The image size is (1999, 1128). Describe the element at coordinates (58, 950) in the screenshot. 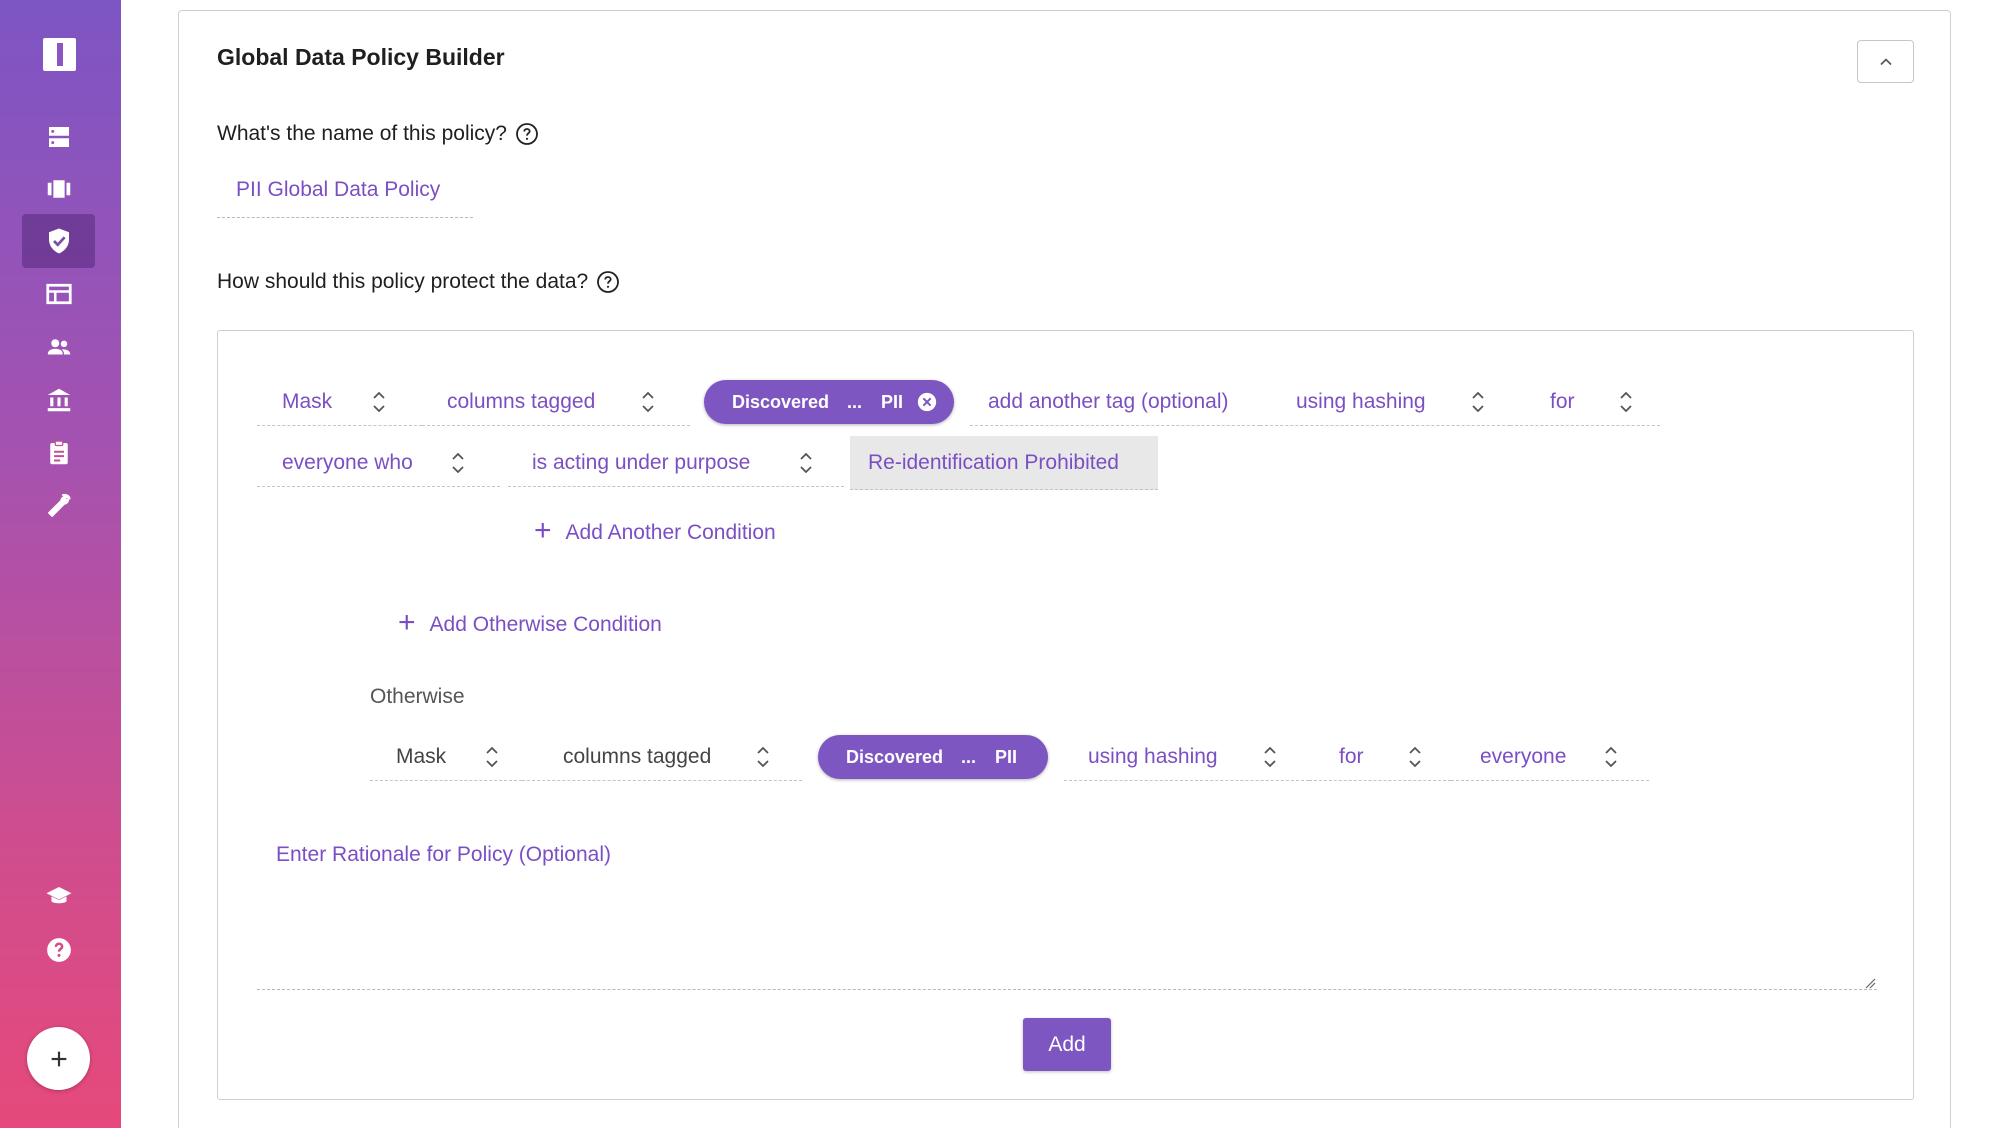

I see `help-icon` at that location.